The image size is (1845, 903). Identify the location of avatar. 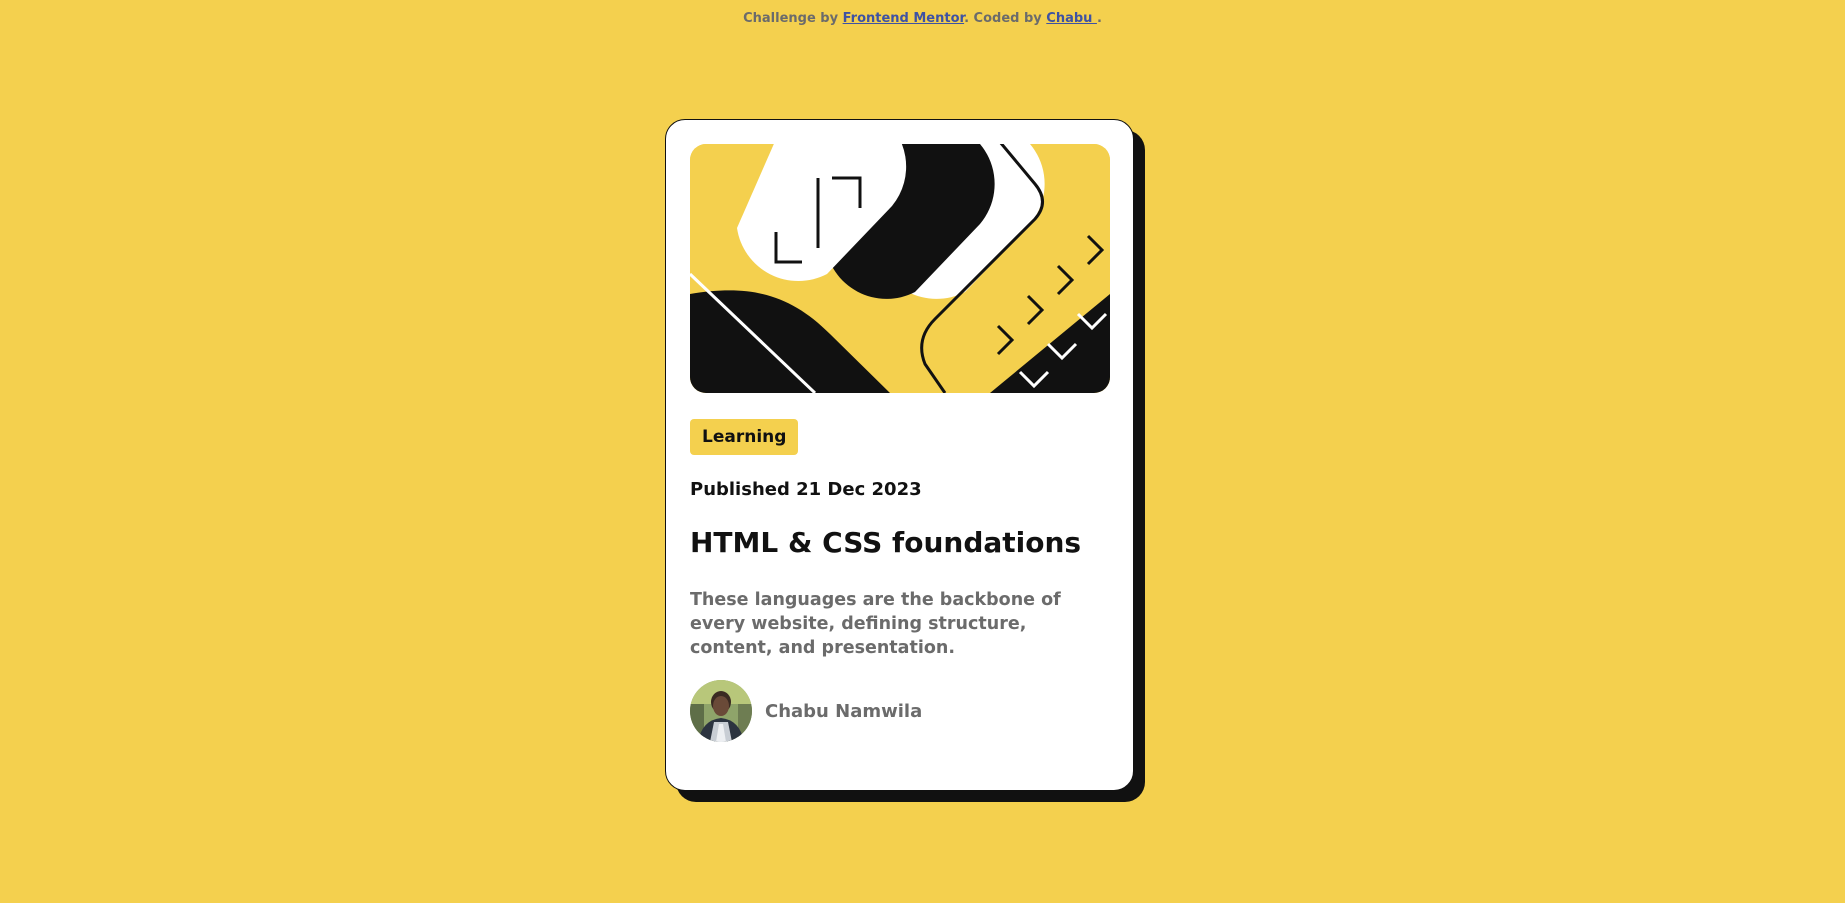
(721, 711).